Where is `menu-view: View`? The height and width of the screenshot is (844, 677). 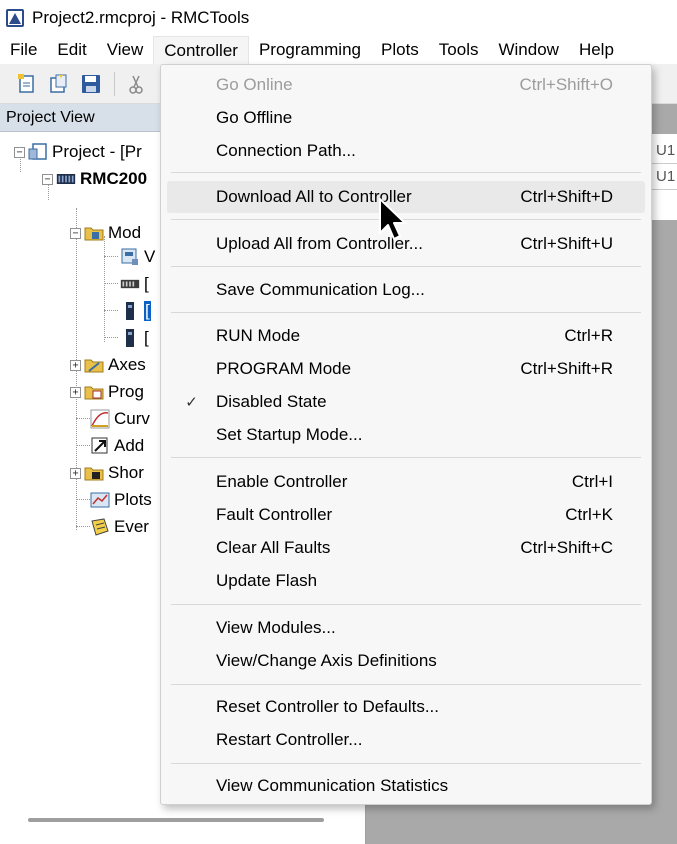
menu-view: View is located at coordinates (125, 50).